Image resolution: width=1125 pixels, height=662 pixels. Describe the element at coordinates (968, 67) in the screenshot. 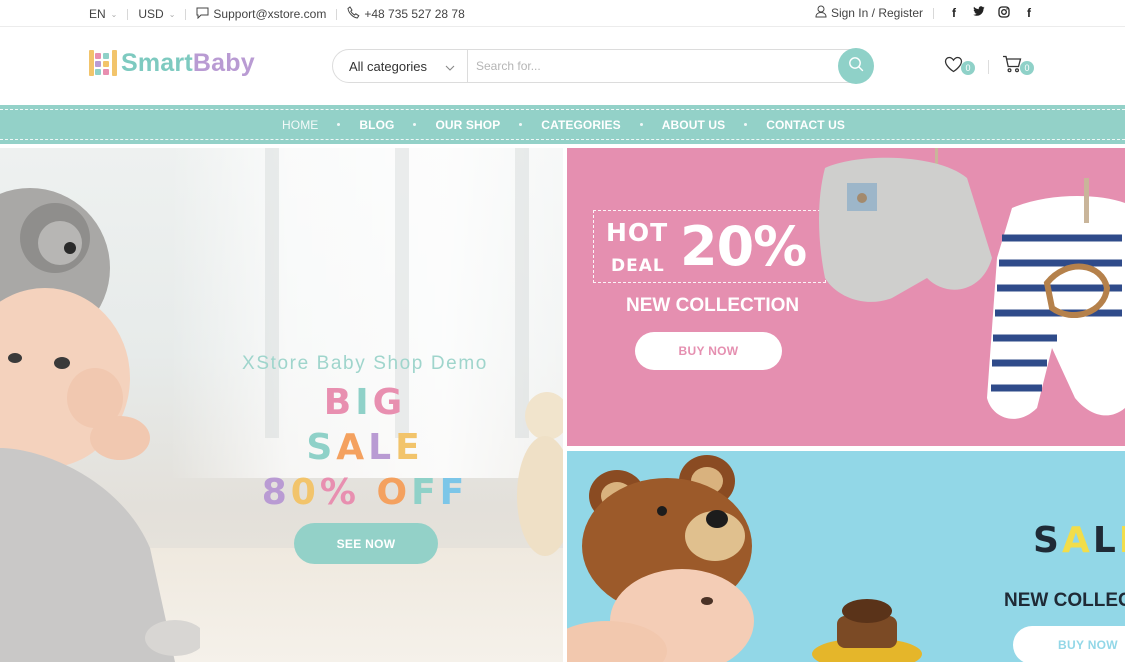

I see `wishlist-count-badge: 0` at that location.